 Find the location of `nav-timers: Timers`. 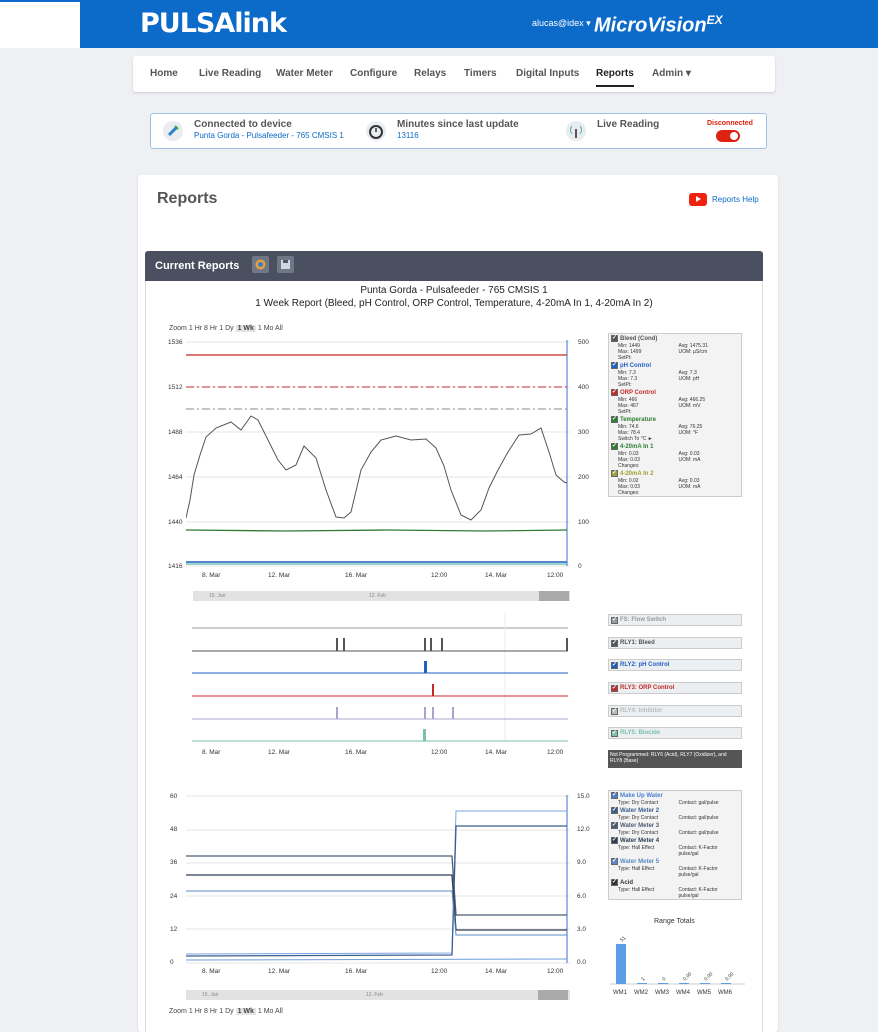

nav-timers: Timers is located at coordinates (480, 73).